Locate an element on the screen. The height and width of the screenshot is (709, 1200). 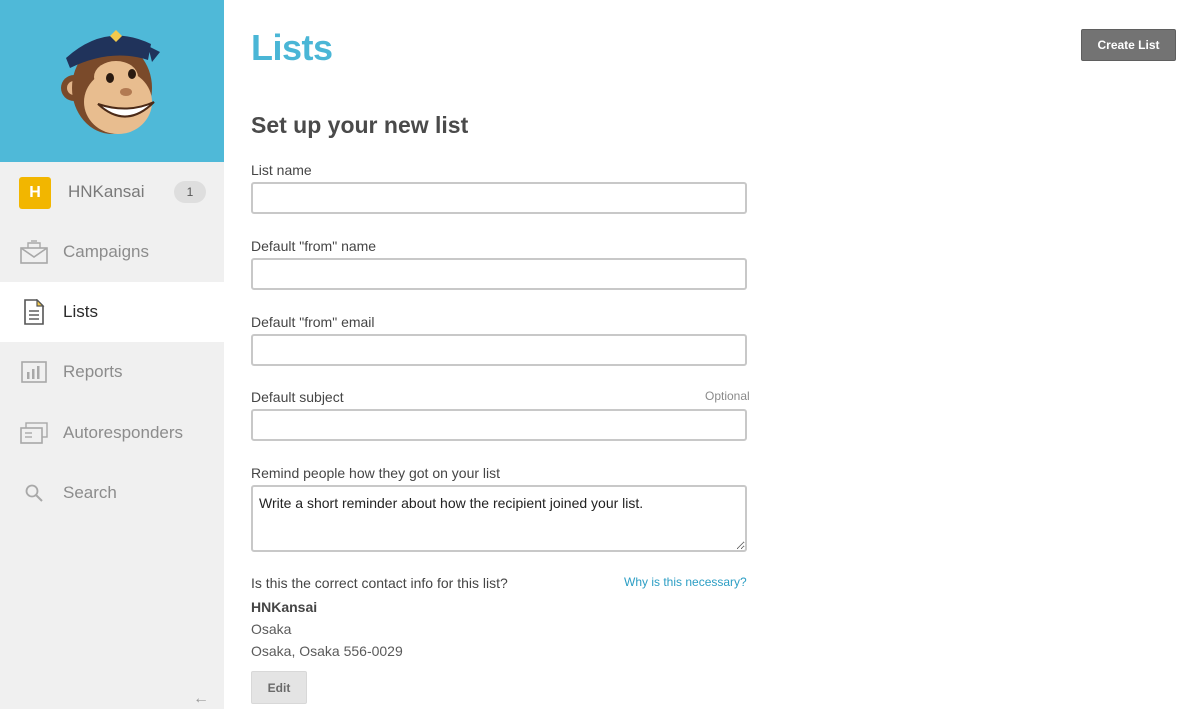
bar-chart-icon is located at coordinates (34, 372).